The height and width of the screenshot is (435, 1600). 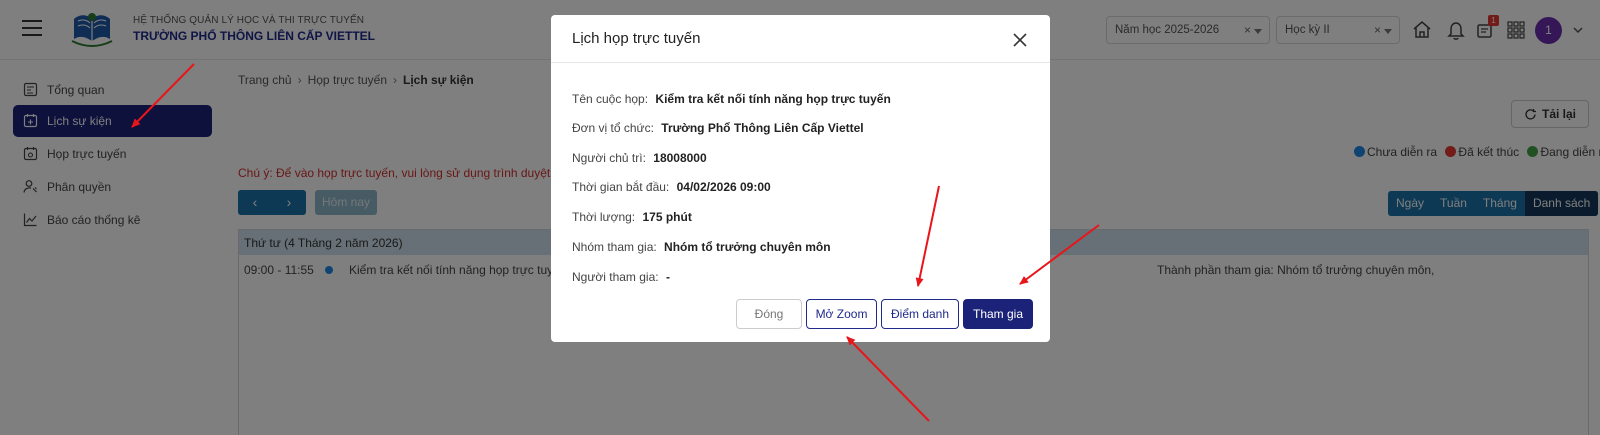 I want to click on field-host: Người chủ trì: 18008000, so click(x=639, y=158).